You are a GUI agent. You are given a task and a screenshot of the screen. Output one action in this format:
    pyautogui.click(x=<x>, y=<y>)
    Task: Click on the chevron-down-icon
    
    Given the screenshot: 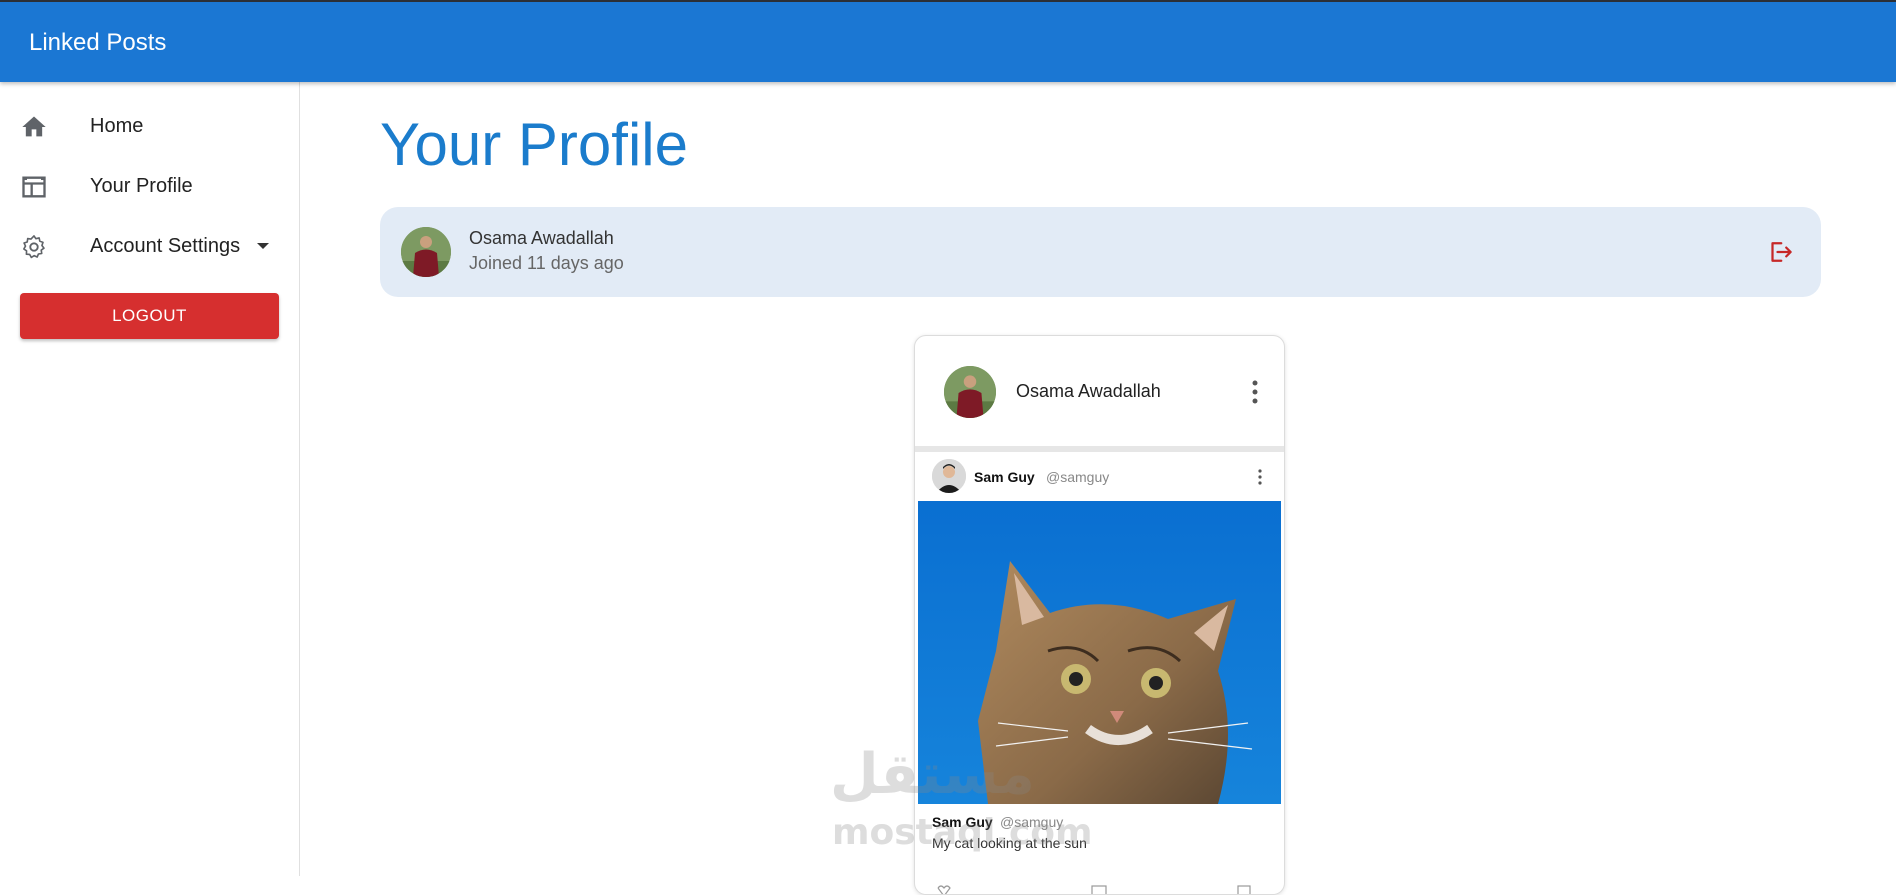 What is the action you would take?
    pyautogui.click(x=263, y=246)
    